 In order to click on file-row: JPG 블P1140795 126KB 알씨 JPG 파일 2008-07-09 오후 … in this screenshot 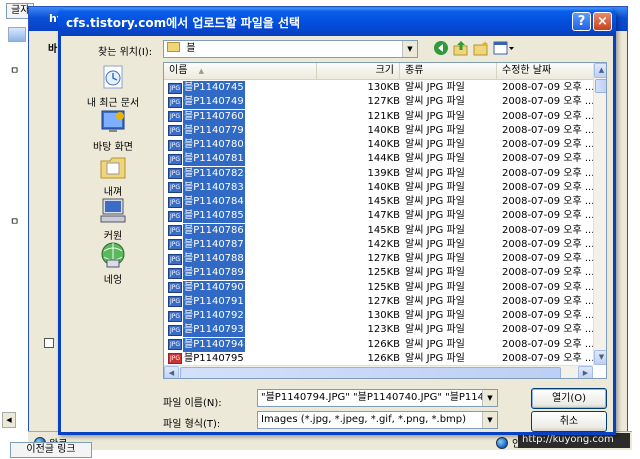, I will do `click(379, 359)`.